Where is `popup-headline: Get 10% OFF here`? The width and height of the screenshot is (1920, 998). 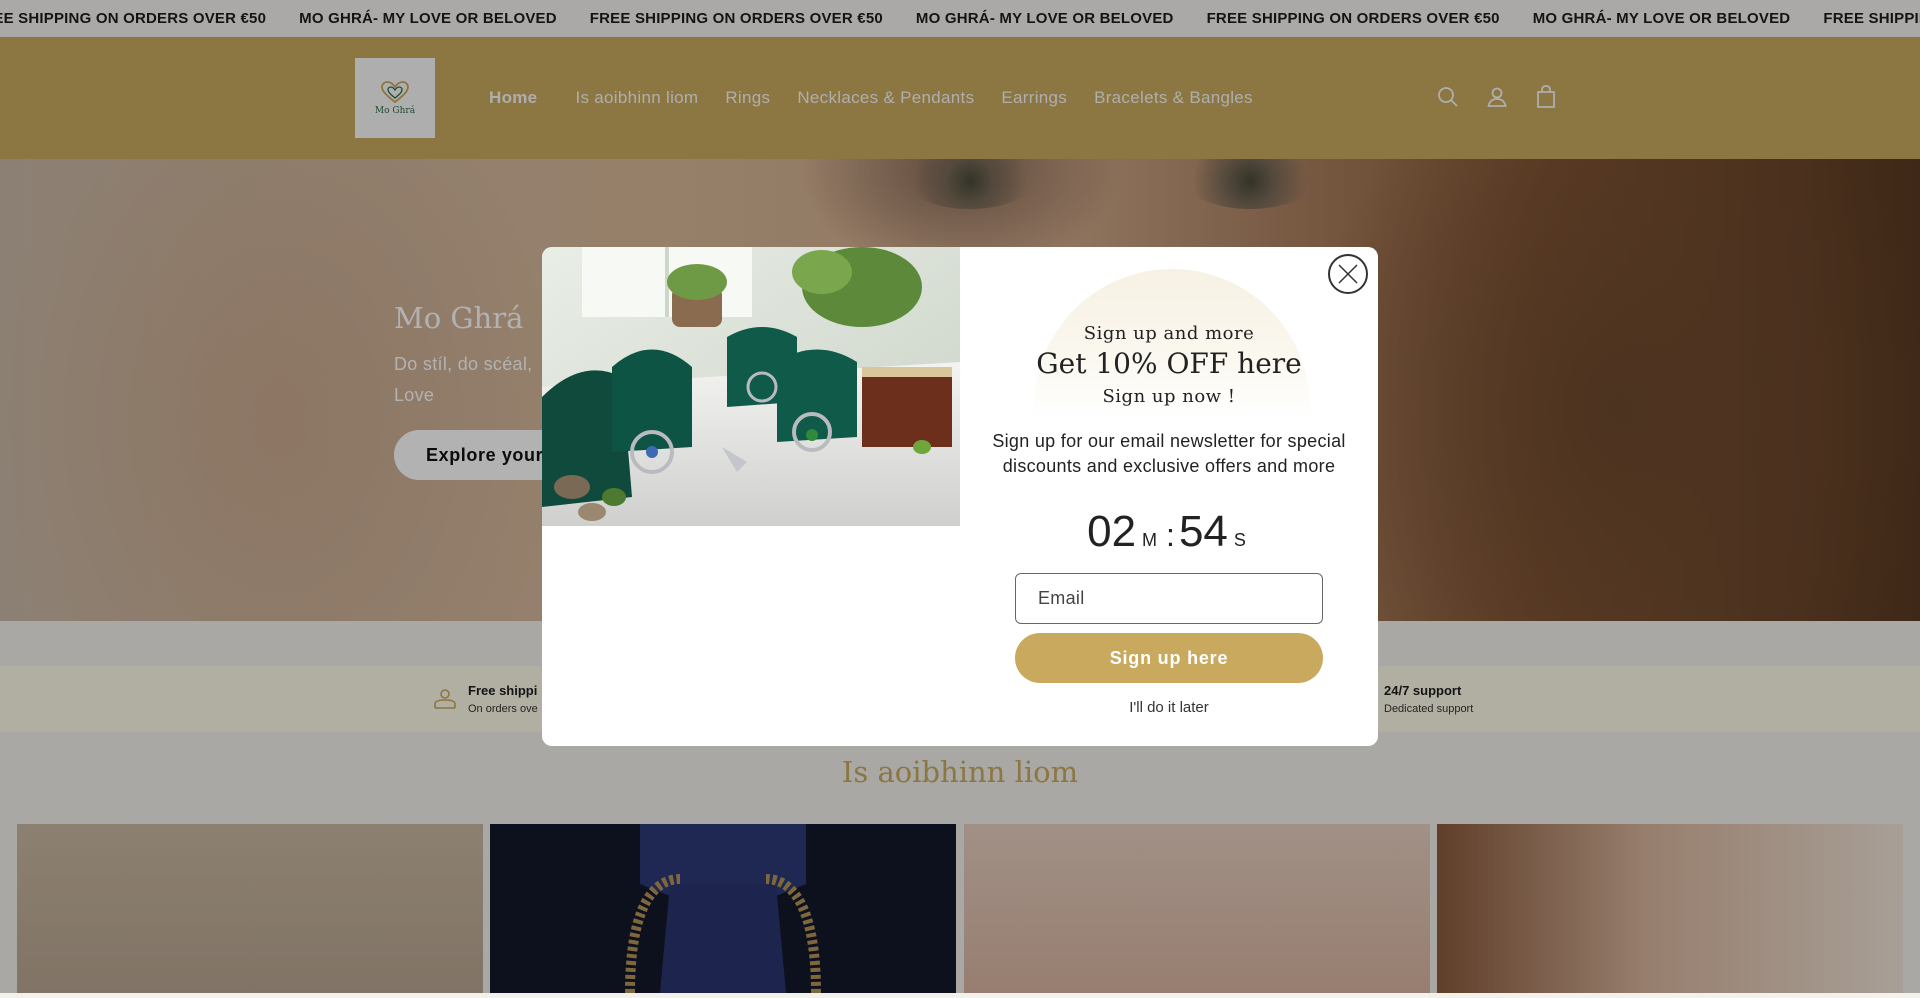 popup-headline: Get 10% OFF here is located at coordinates (1169, 363).